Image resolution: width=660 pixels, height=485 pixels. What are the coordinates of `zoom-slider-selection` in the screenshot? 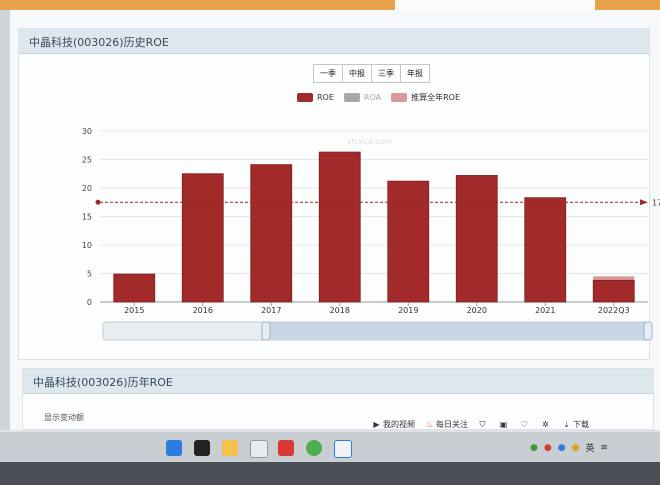 It's located at (458, 331).